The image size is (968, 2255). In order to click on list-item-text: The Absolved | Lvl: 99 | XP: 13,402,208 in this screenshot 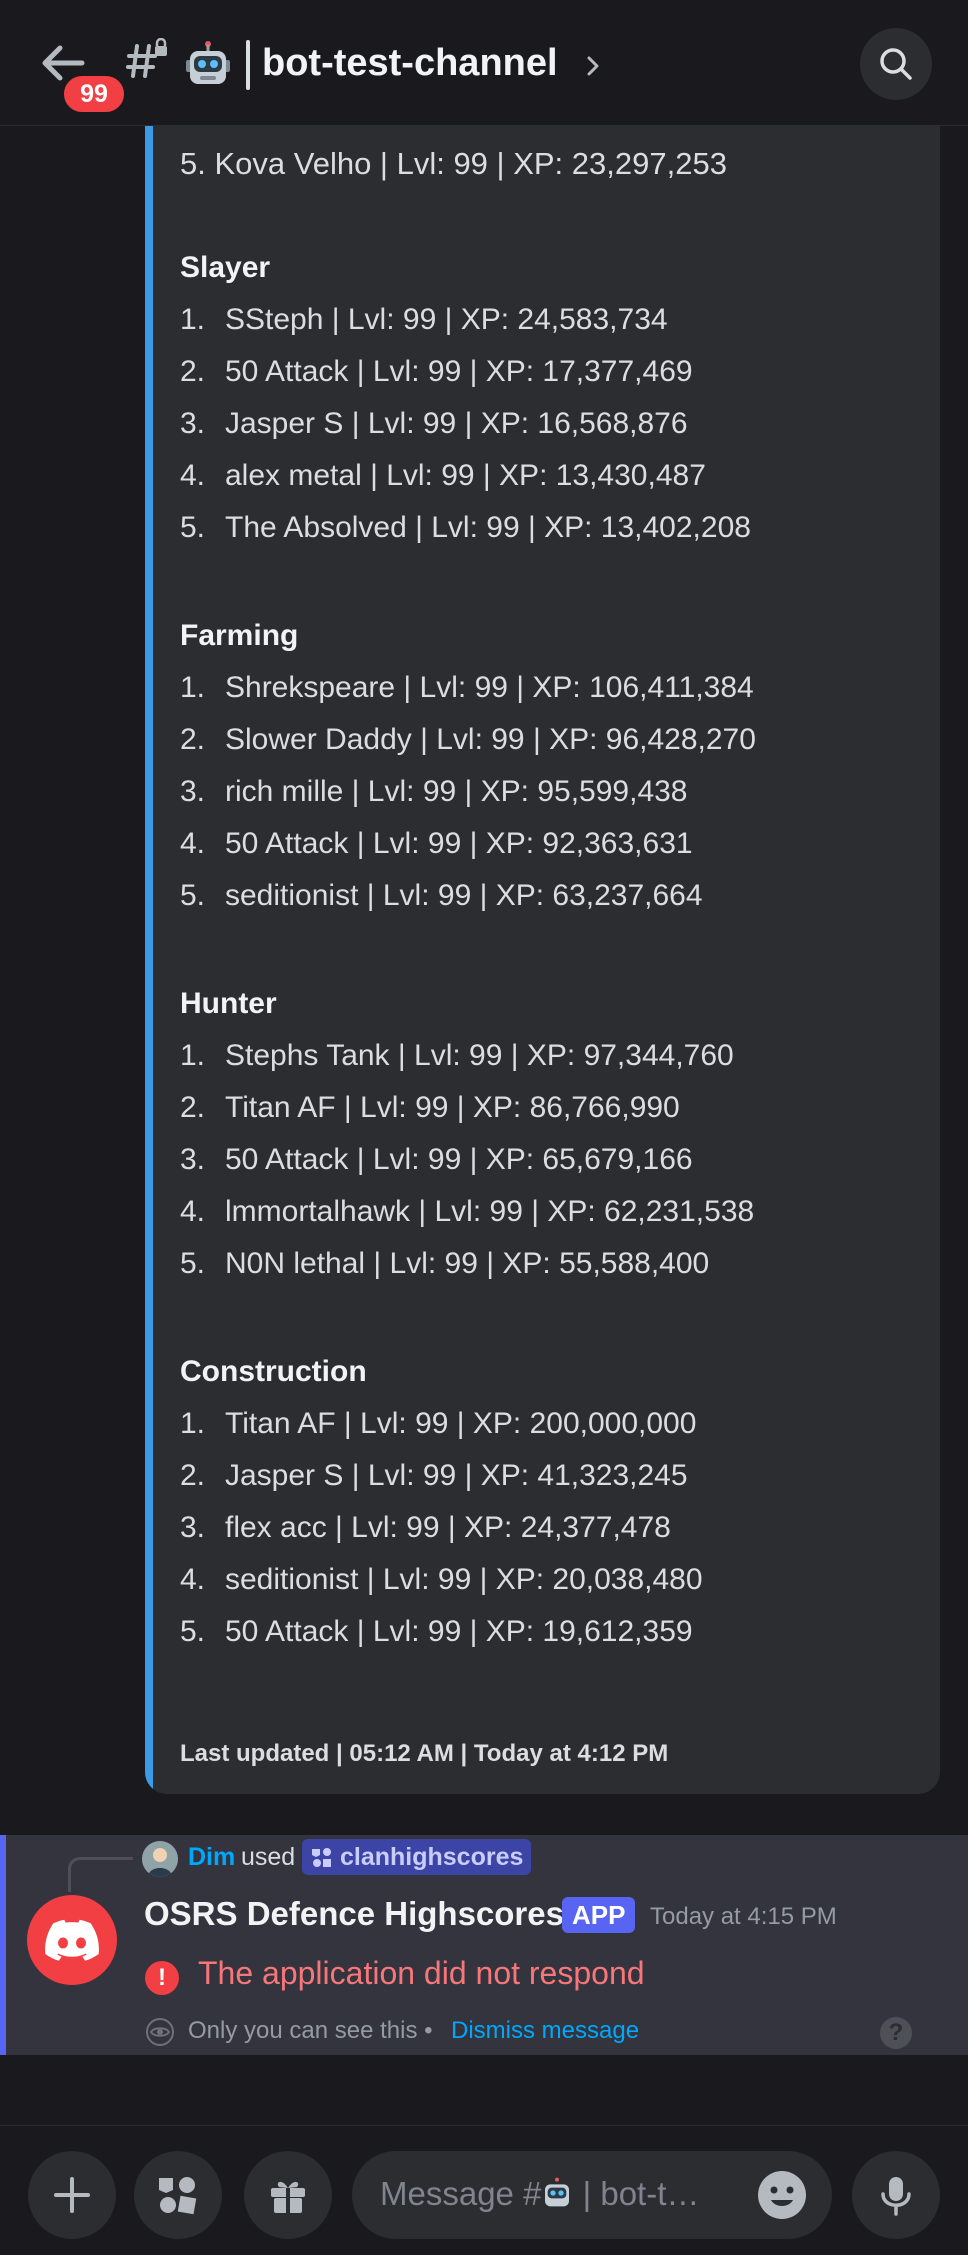, I will do `click(488, 527)`.